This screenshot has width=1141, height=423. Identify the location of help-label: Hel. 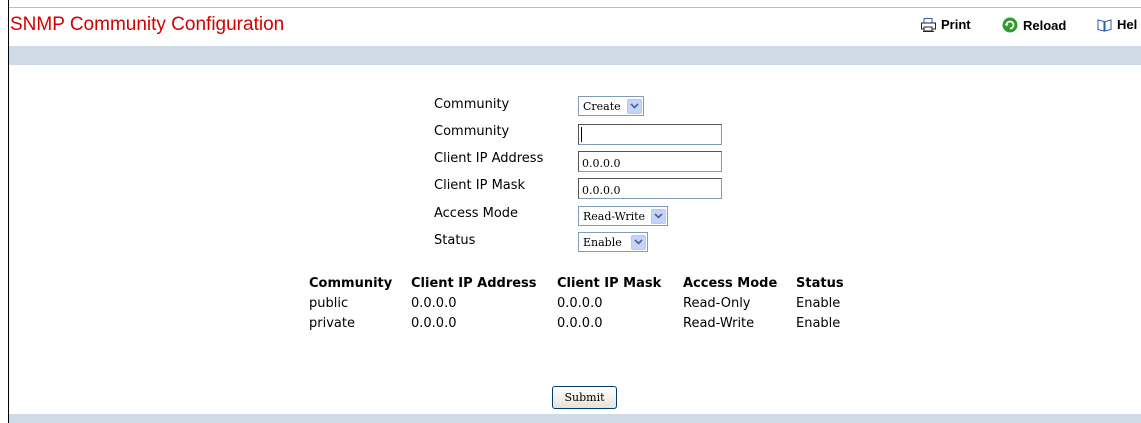
(1127, 24).